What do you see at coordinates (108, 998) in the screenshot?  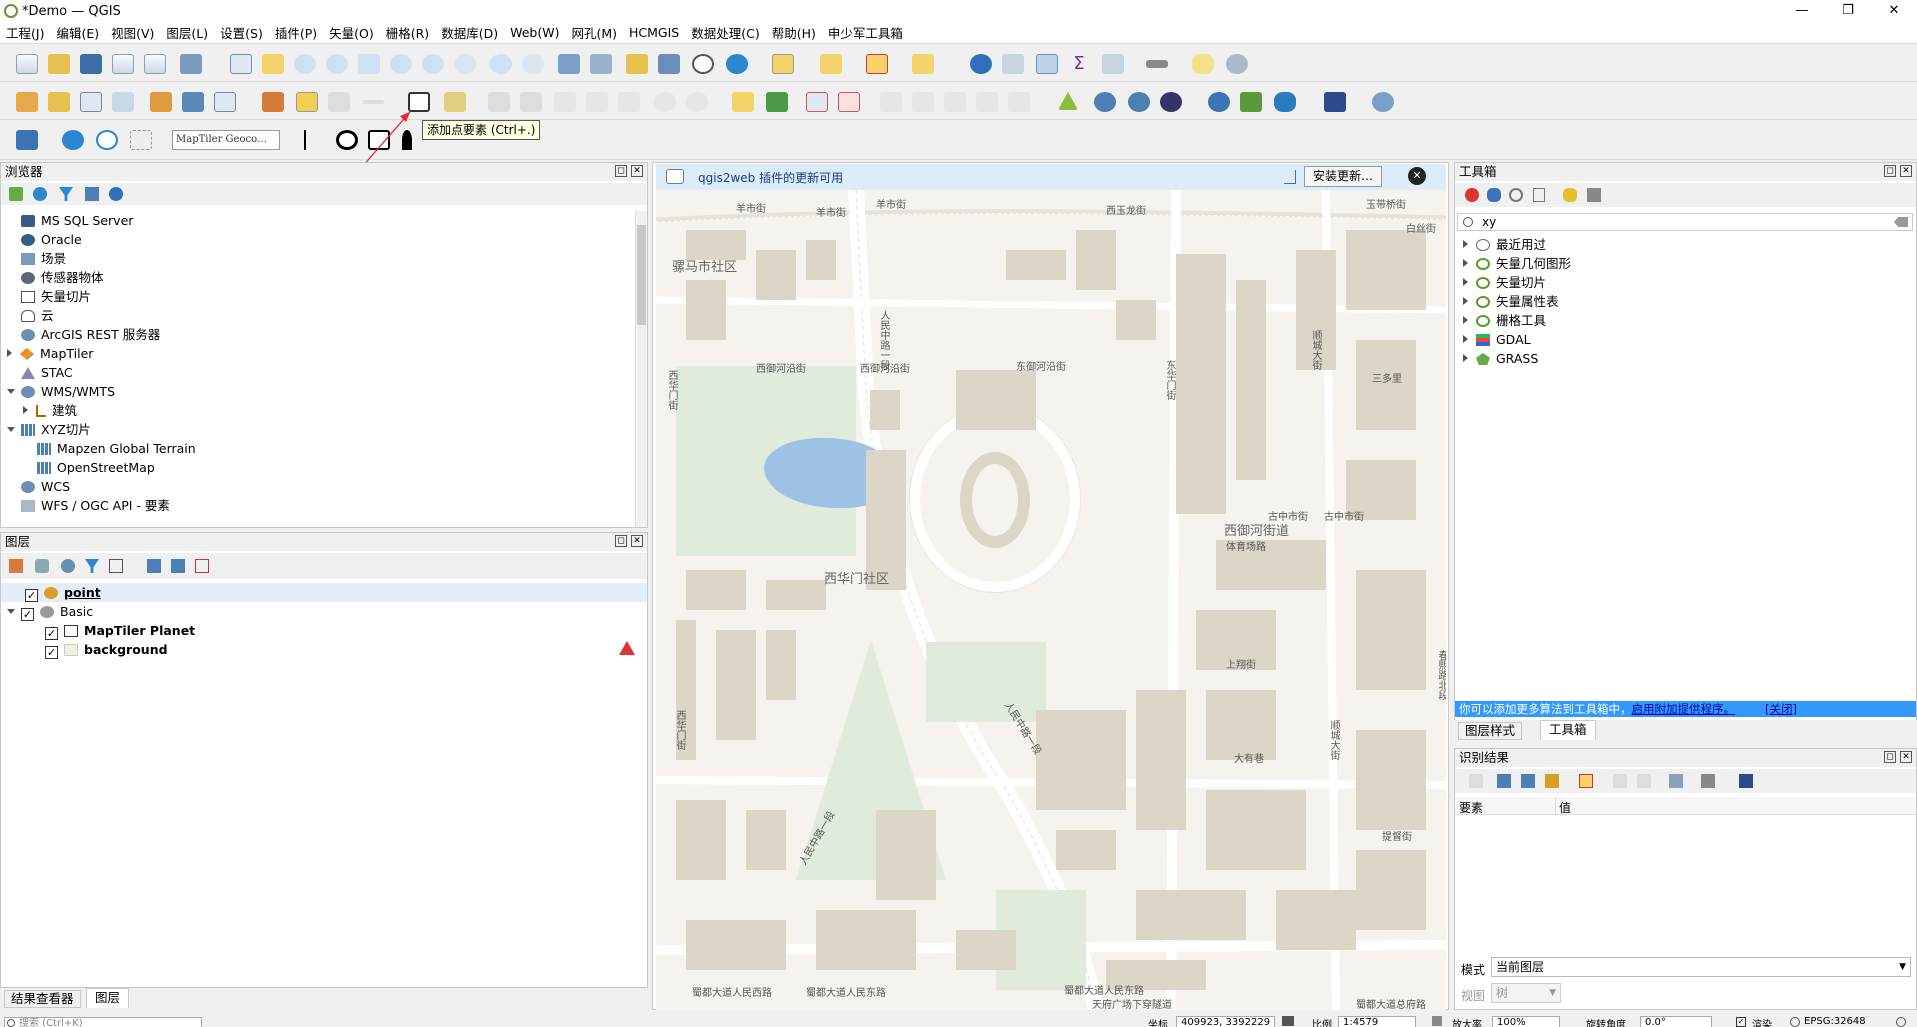 I see `tab-layers: 图层` at bounding box center [108, 998].